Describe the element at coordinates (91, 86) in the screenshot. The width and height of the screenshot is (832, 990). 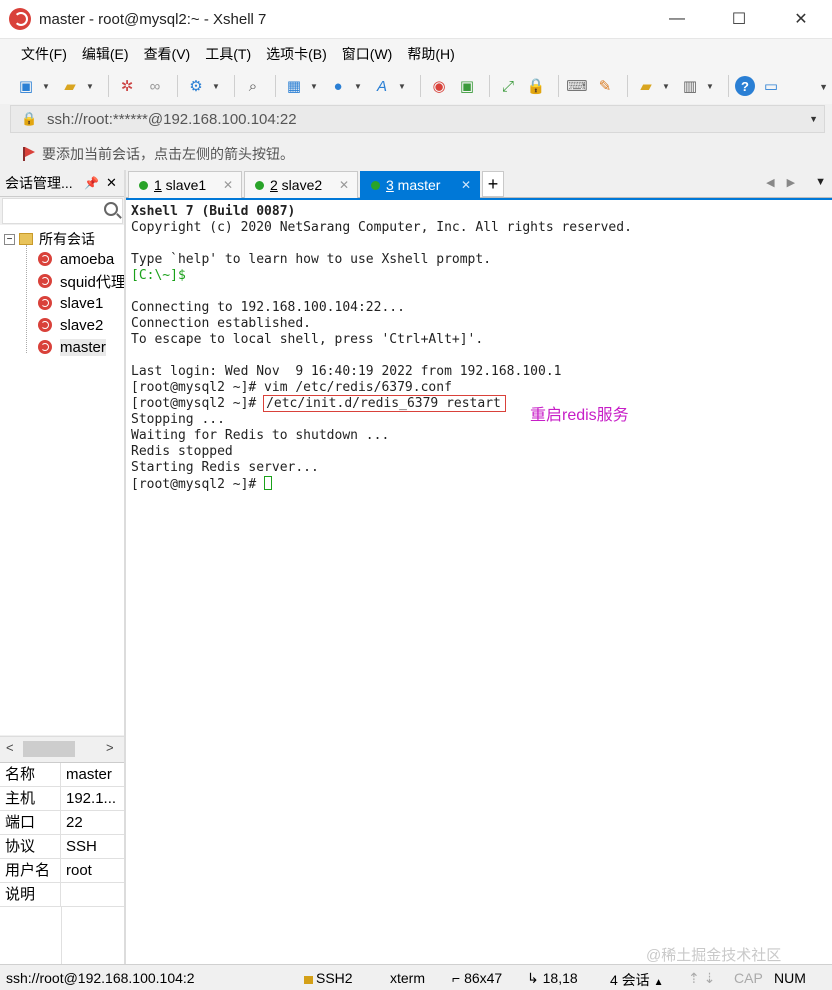
I see `open-dropdown-icon: ▼` at that location.